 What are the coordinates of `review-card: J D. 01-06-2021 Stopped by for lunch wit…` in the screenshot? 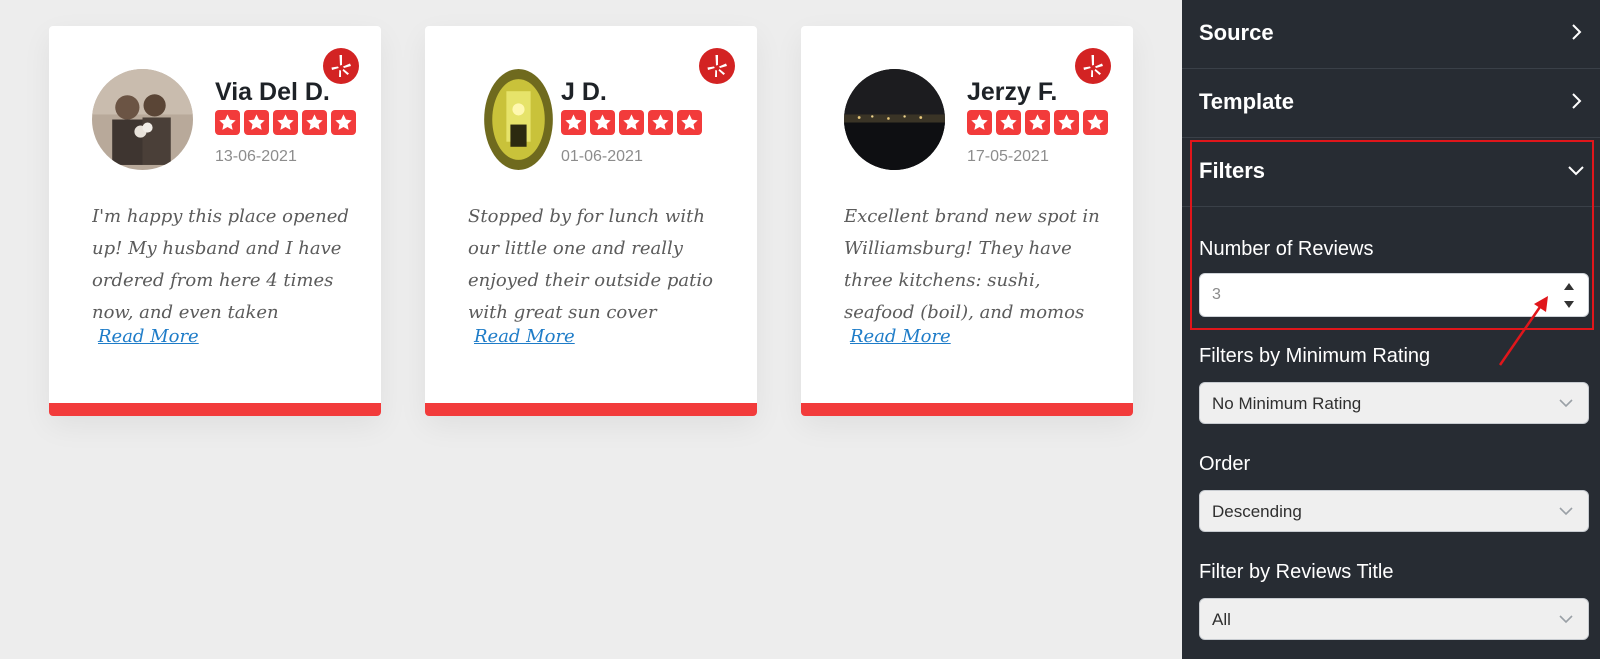 It's located at (591, 221).